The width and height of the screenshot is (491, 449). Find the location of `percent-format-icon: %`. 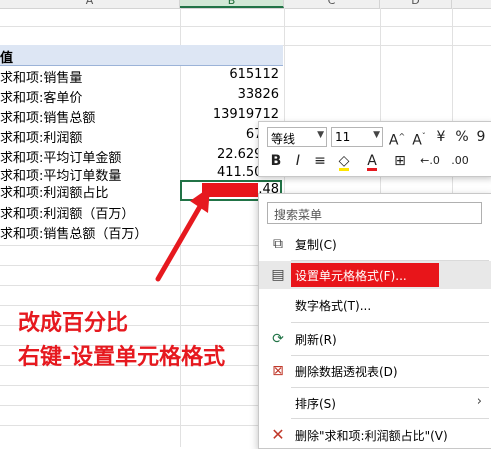

percent-format-icon: % is located at coordinates (462, 137).